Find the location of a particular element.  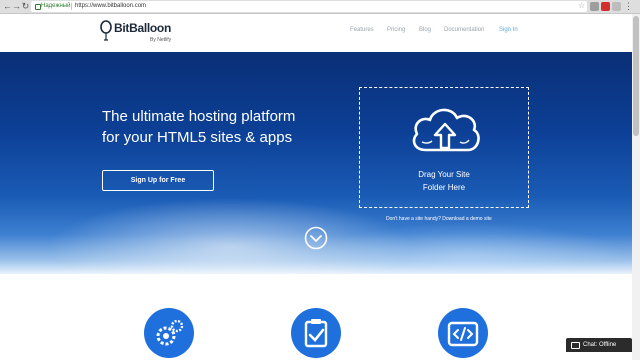

scroll-down-icon is located at coordinates (316, 238).